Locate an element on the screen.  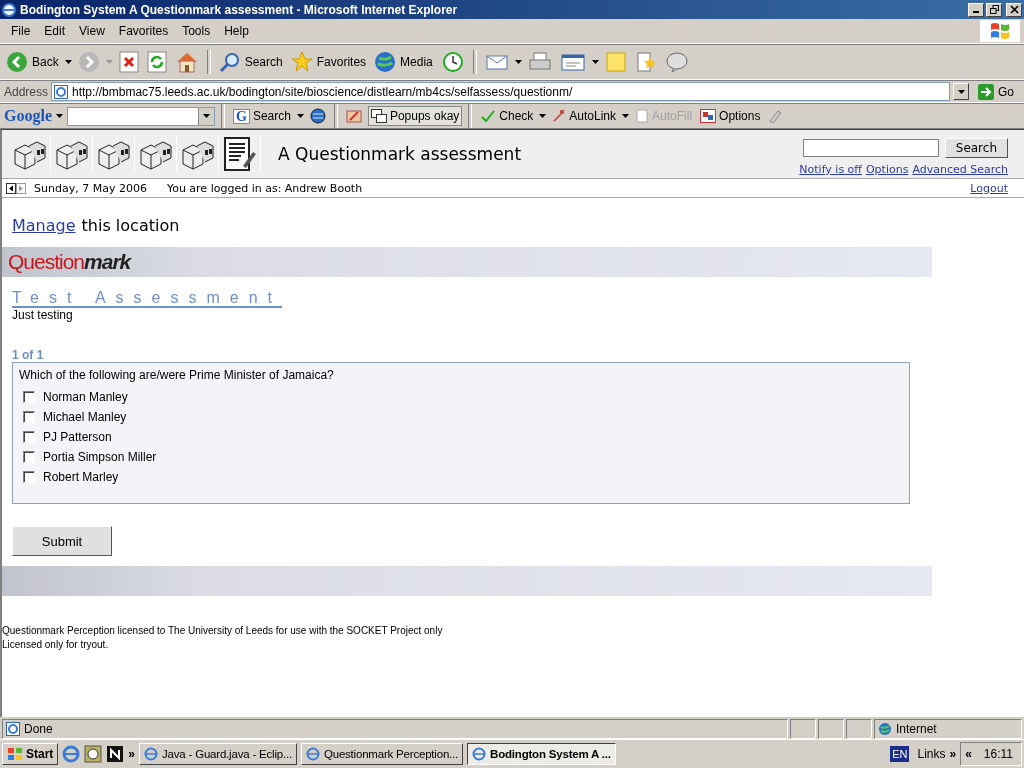
date-text: Sunday, 7 May 2006 is located at coordinates (90, 188).